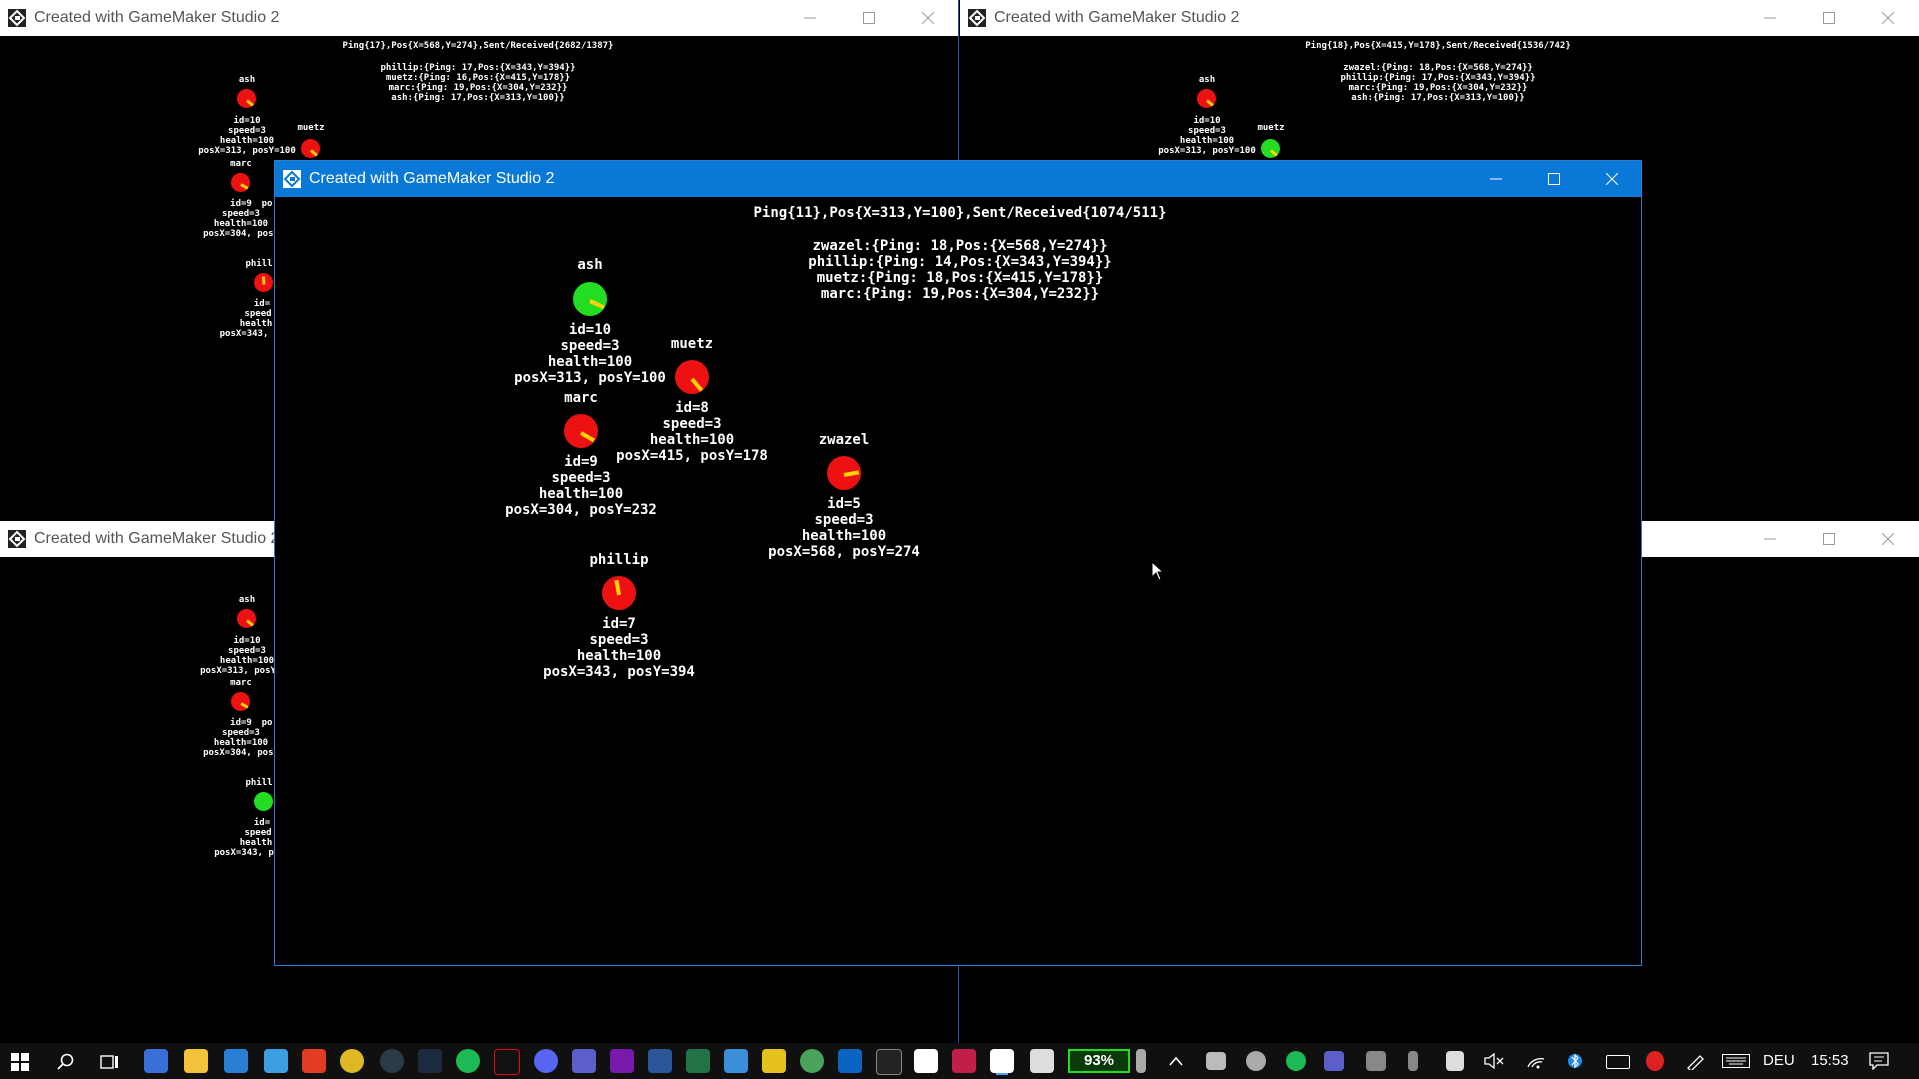 The image size is (1919, 1079). Describe the element at coordinates (247, 151) in the screenshot. I see `player-stat: posX=313, posY=100` at that location.